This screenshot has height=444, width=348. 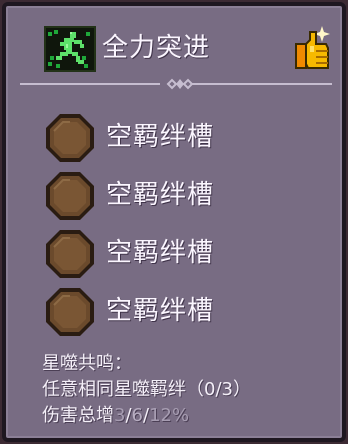 What do you see at coordinates (120, 415) in the screenshot?
I see `damage-tier-1: 3` at bounding box center [120, 415].